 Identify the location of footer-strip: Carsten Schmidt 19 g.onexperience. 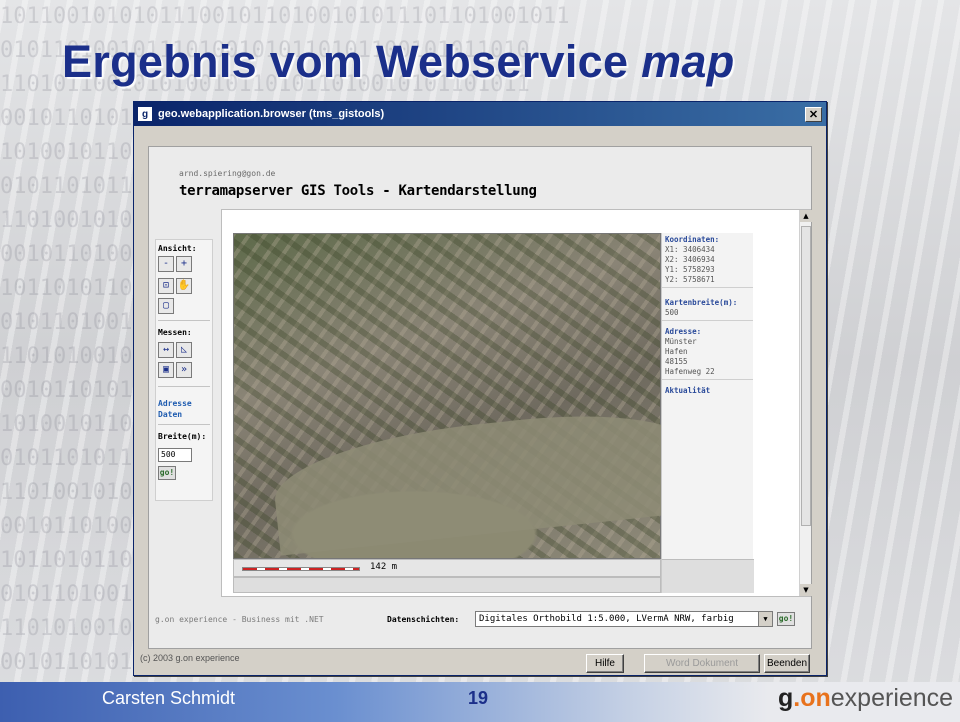
(480, 702).